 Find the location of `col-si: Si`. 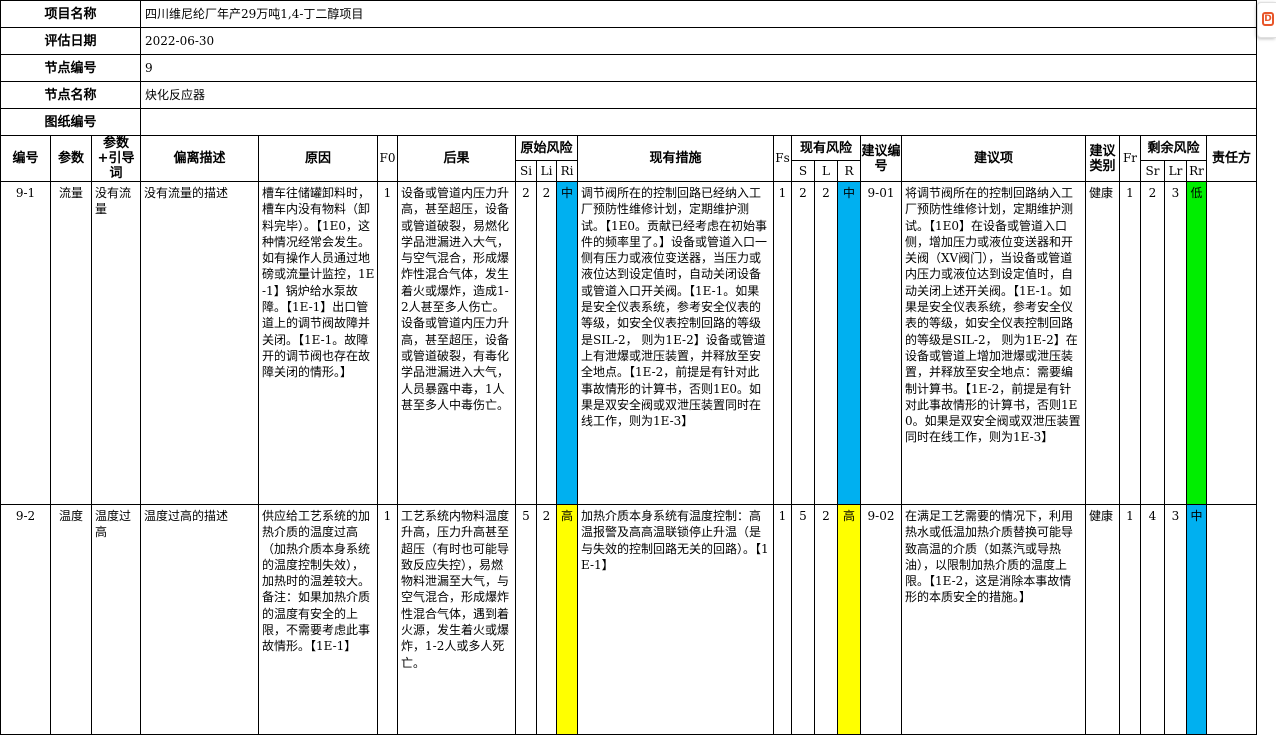

col-si: Si is located at coordinates (526, 171).